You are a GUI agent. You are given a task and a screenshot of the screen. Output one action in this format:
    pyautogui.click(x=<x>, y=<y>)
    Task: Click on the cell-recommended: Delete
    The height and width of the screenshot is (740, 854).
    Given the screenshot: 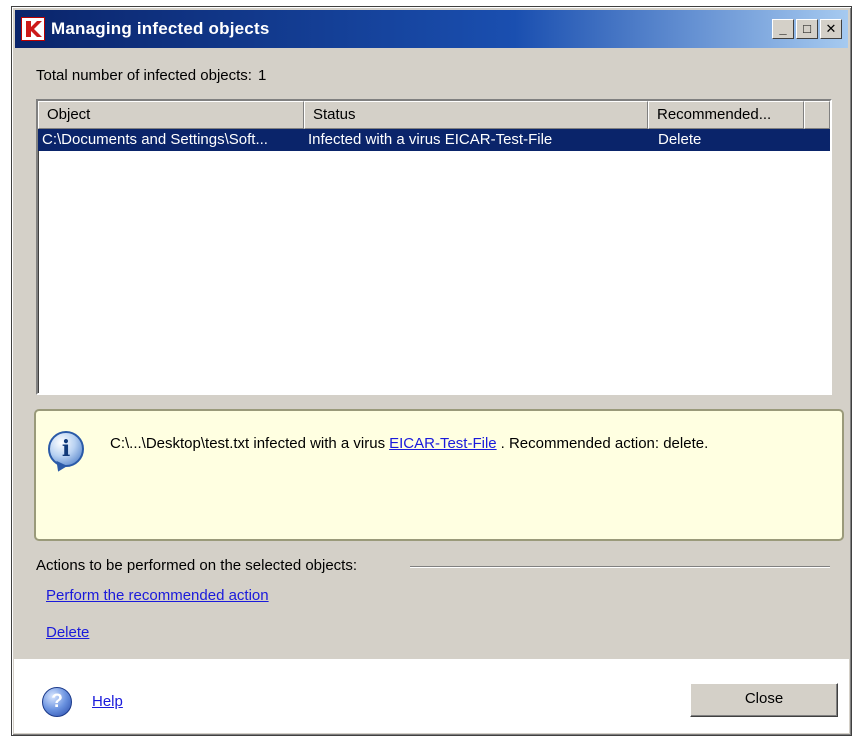 What is the action you would take?
    pyautogui.click(x=680, y=139)
    